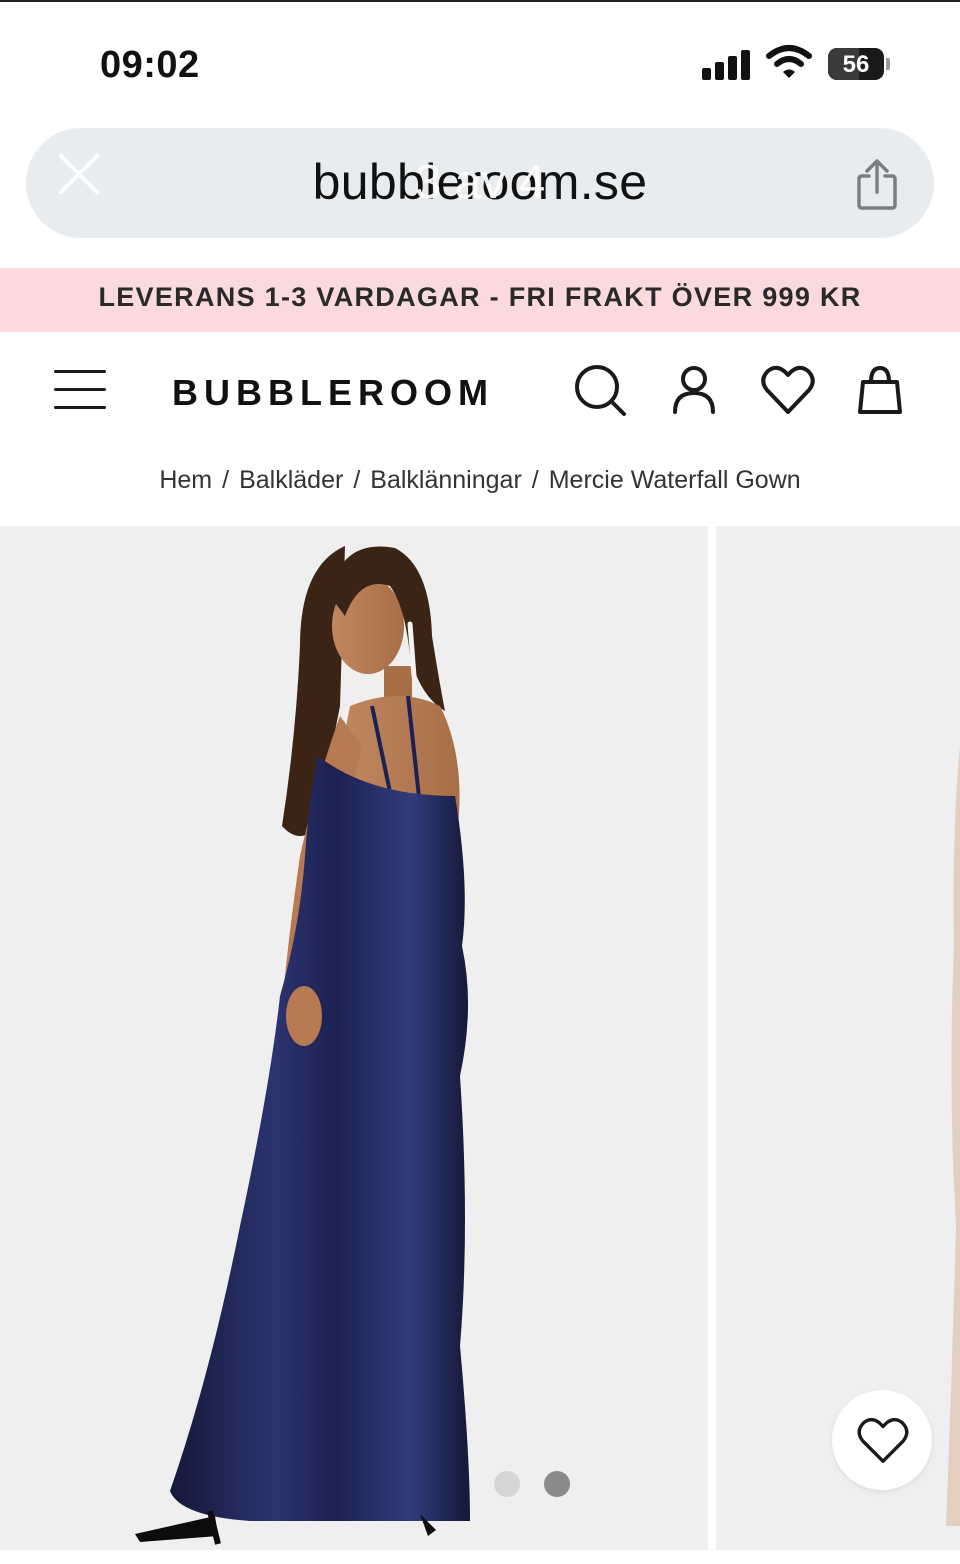  Describe the element at coordinates (150, 65) in the screenshot. I see `status-time: 09:02` at that location.